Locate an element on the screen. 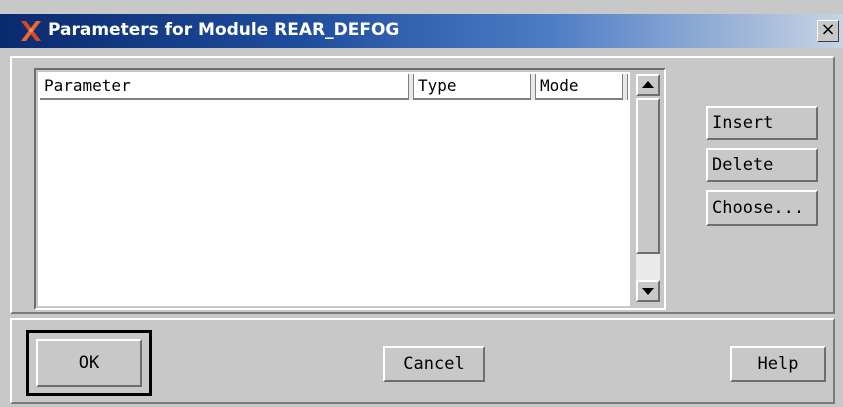 The image size is (843, 407). close-icon: × is located at coordinates (828, 29).